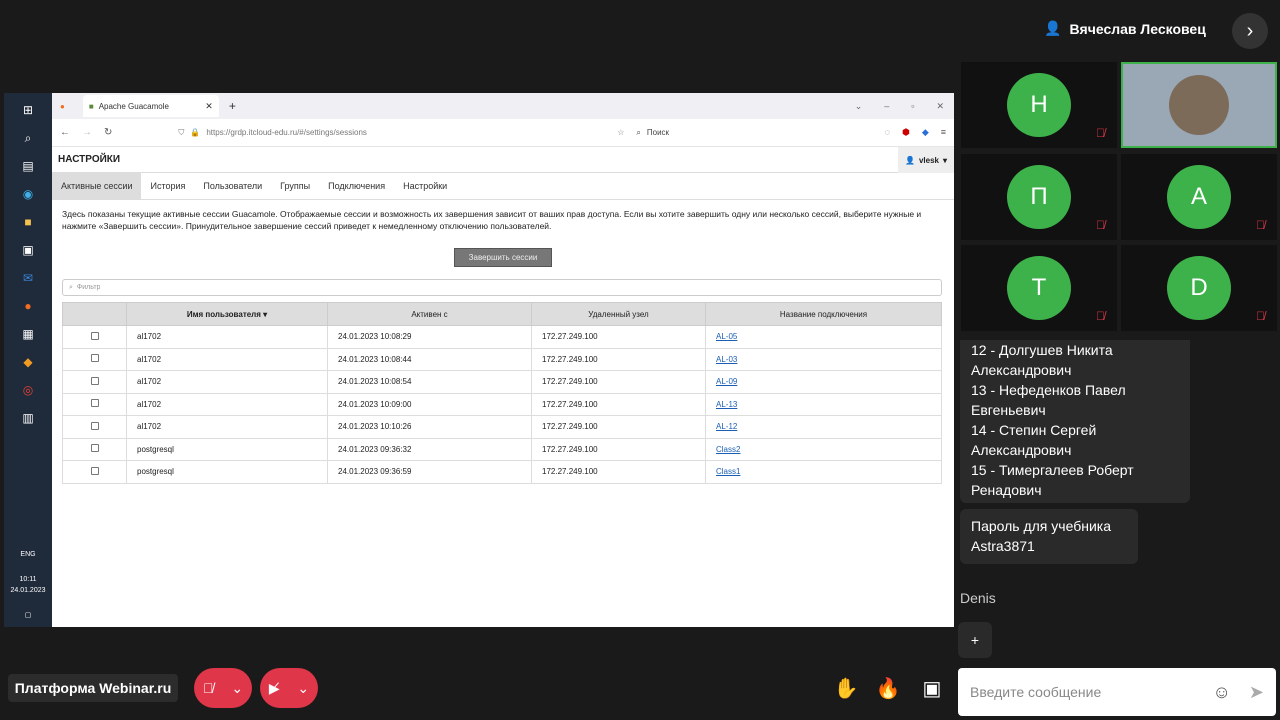  I want to click on connection-link: Class1, so click(728, 471).